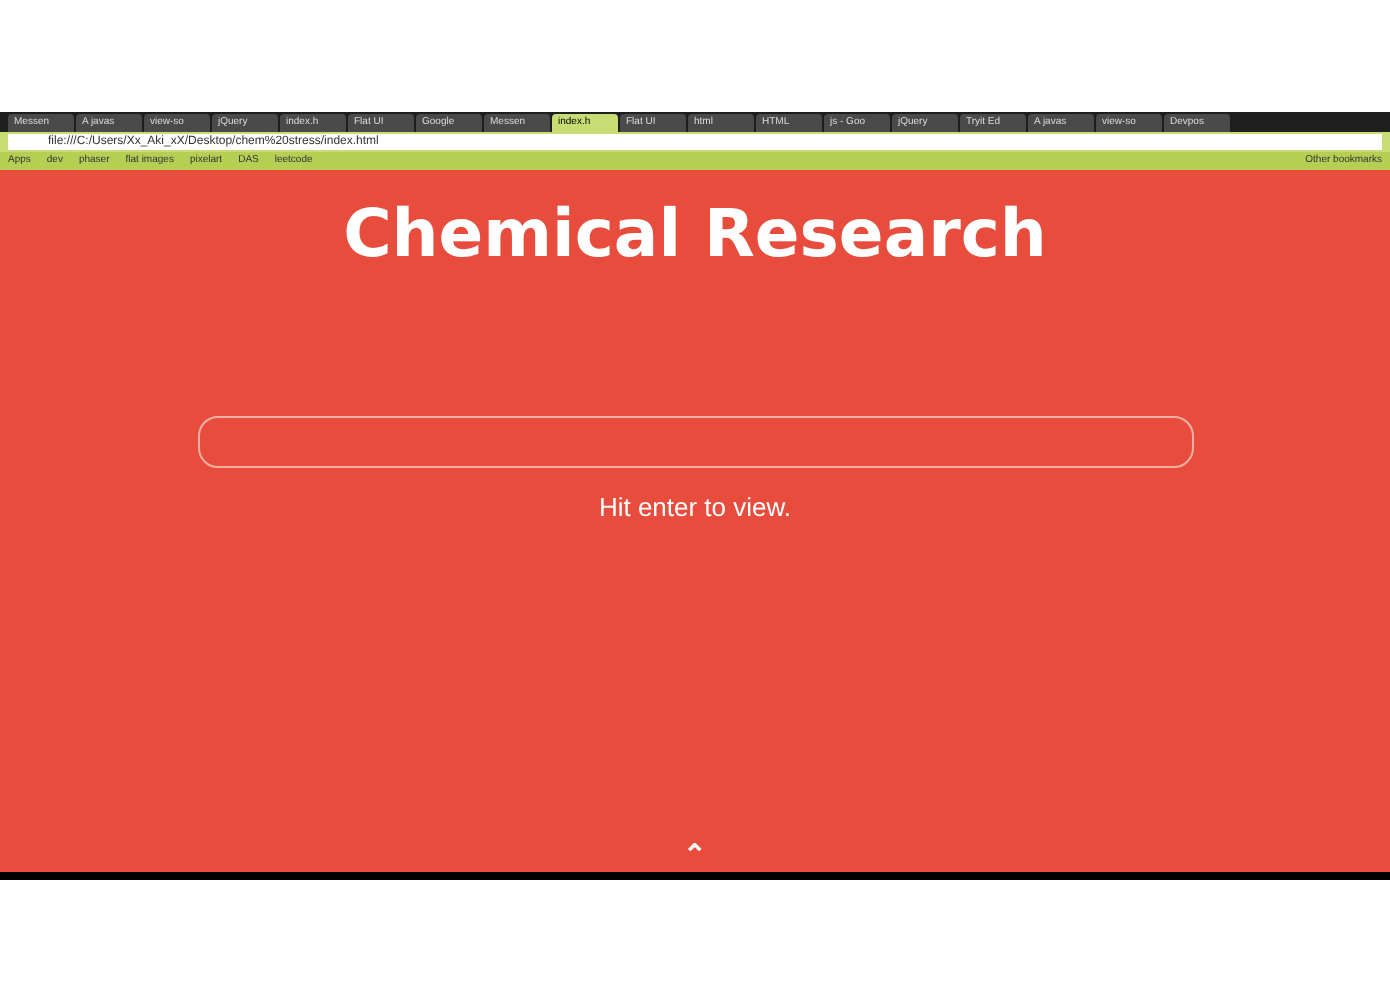  Describe the element at coordinates (695, 234) in the screenshot. I see `page-title: Chemical Research` at that location.